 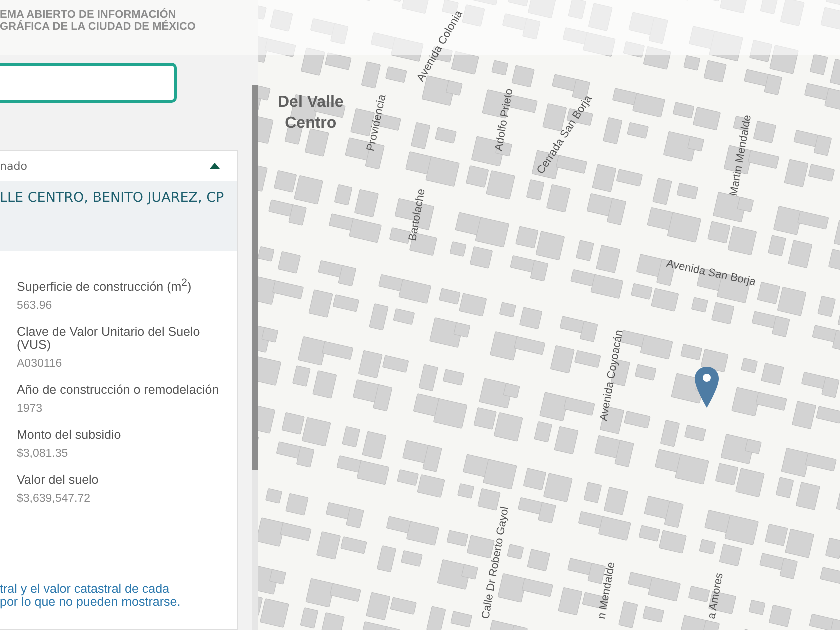 What do you see at coordinates (98, 21) in the screenshot?
I see `app-title: EMA ABIERTO DE INFORMACIÓN GRÁFICA DE LA CIUDAD DE MÉXICO` at bounding box center [98, 21].